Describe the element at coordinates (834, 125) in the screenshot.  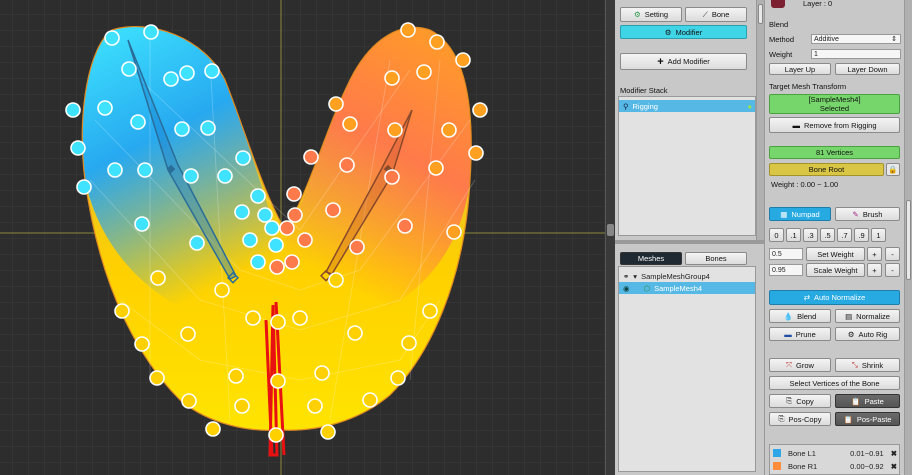
I see `remove-from-rigging-button: ▬ Remove from Rigging` at that location.